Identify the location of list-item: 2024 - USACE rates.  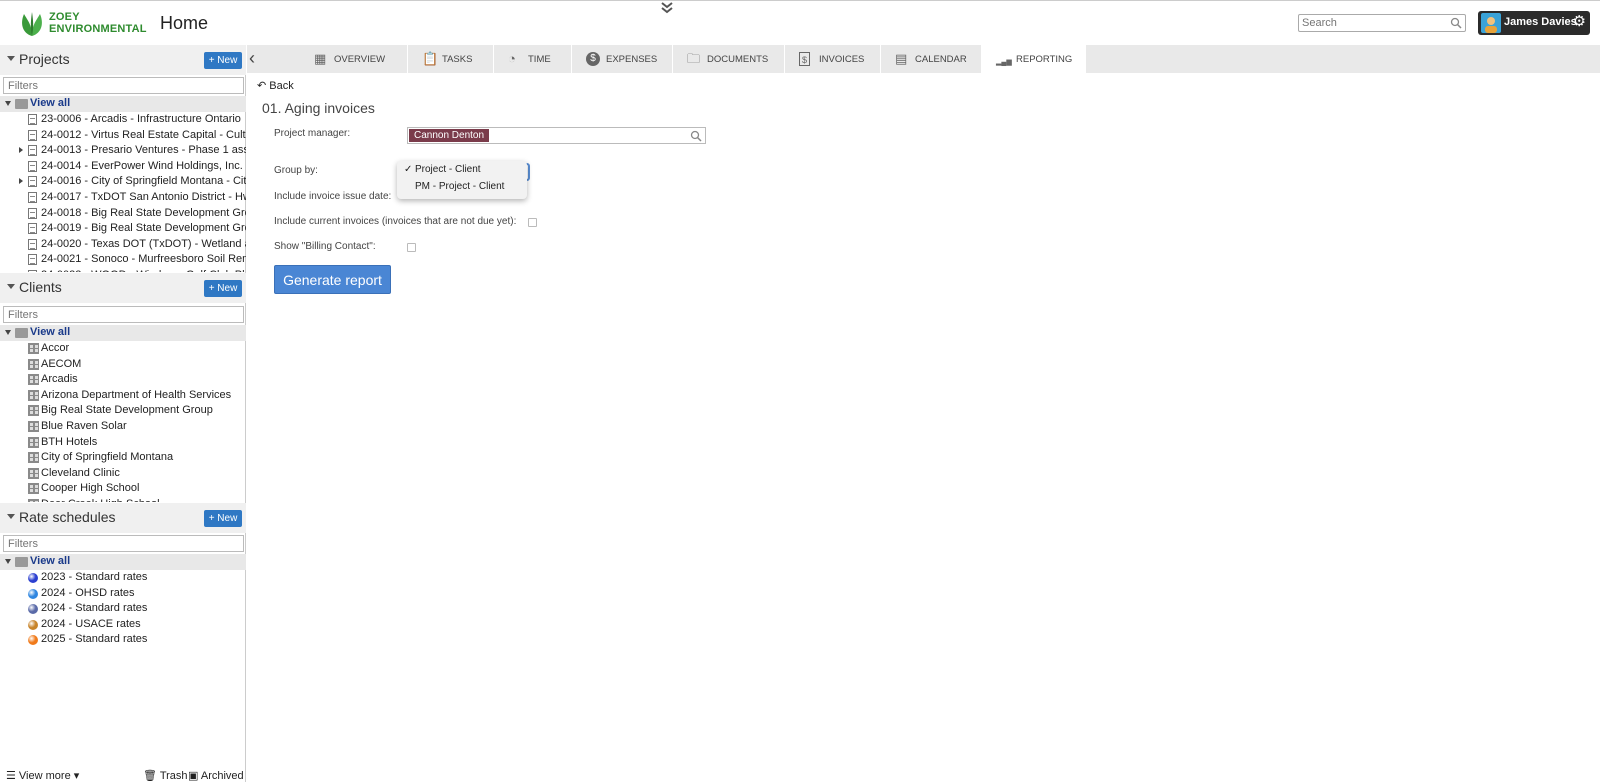
(123, 625).